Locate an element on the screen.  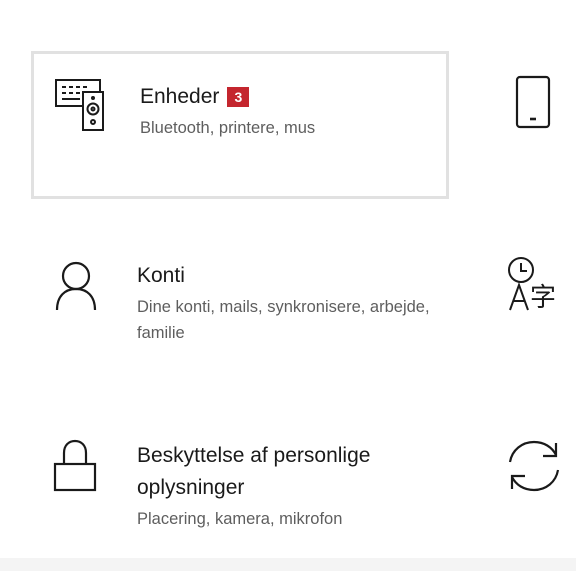
tile-accounts-title: Konti is located at coordinates (161, 275).